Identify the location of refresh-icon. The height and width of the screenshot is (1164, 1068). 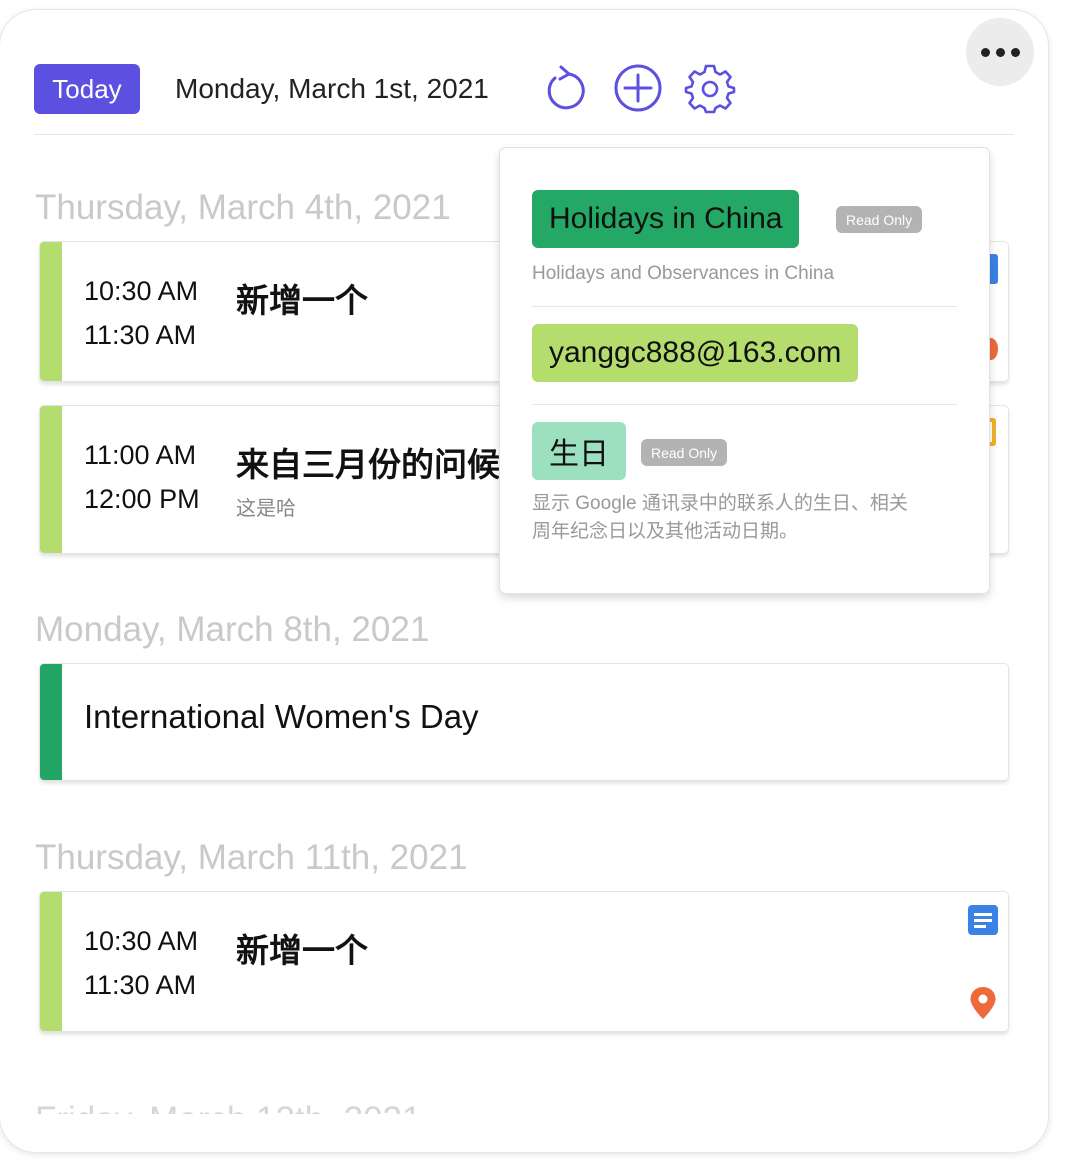
(565, 88).